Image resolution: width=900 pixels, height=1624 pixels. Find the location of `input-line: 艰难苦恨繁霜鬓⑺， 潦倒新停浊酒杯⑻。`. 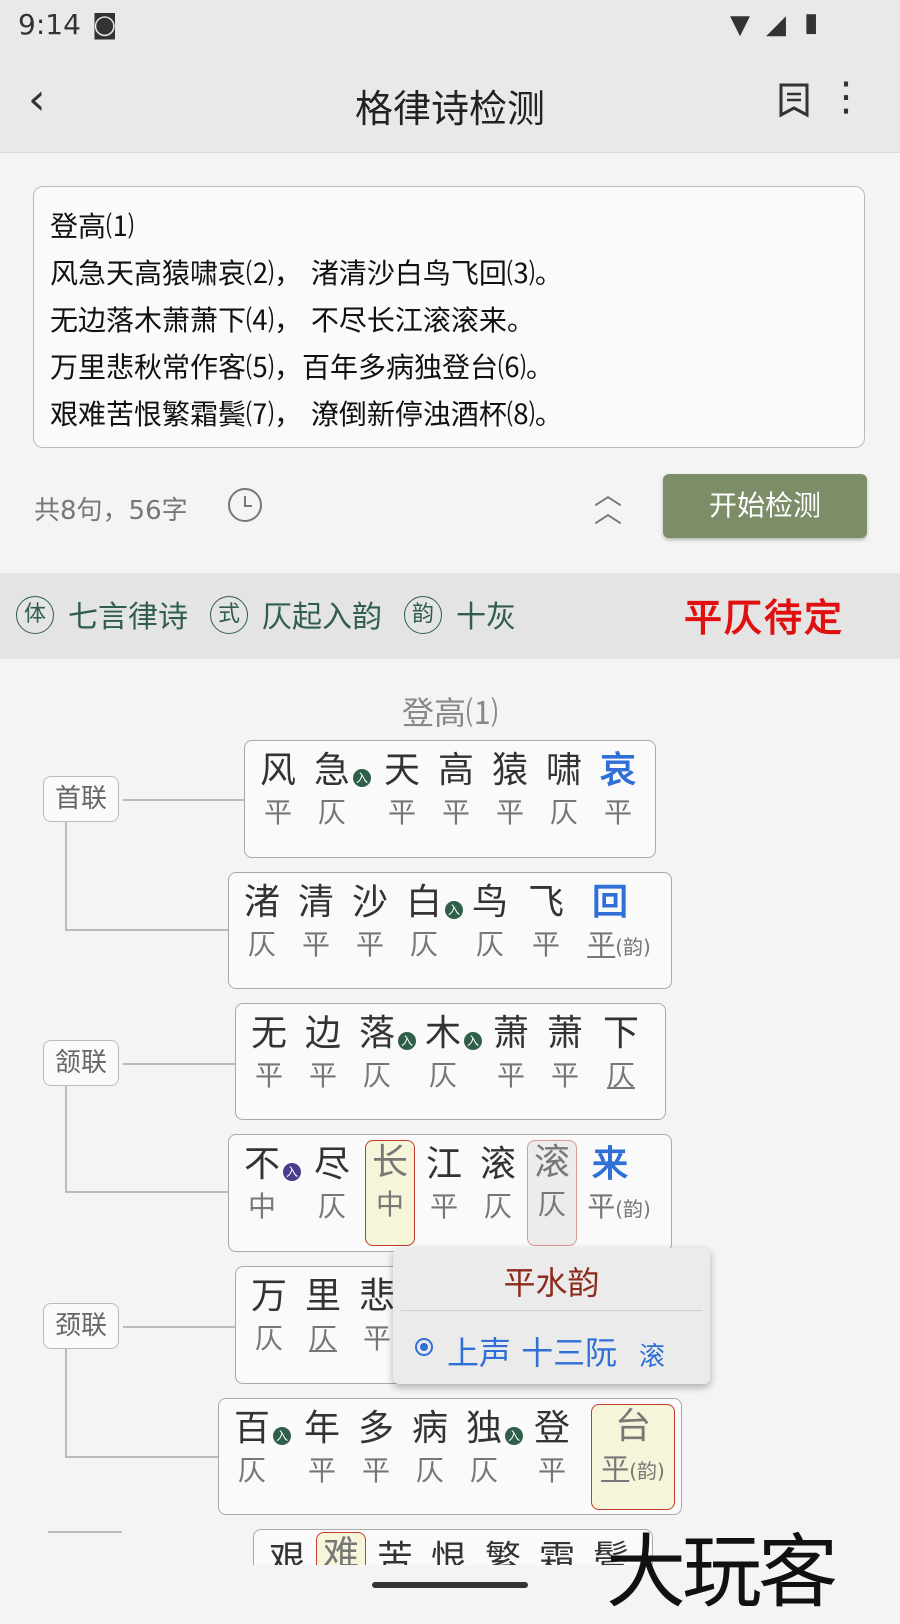

input-line: 艰难苦恨繁霜鬓⑺， 潦倒新停浊酒杯⑻。 is located at coordinates (306, 414).